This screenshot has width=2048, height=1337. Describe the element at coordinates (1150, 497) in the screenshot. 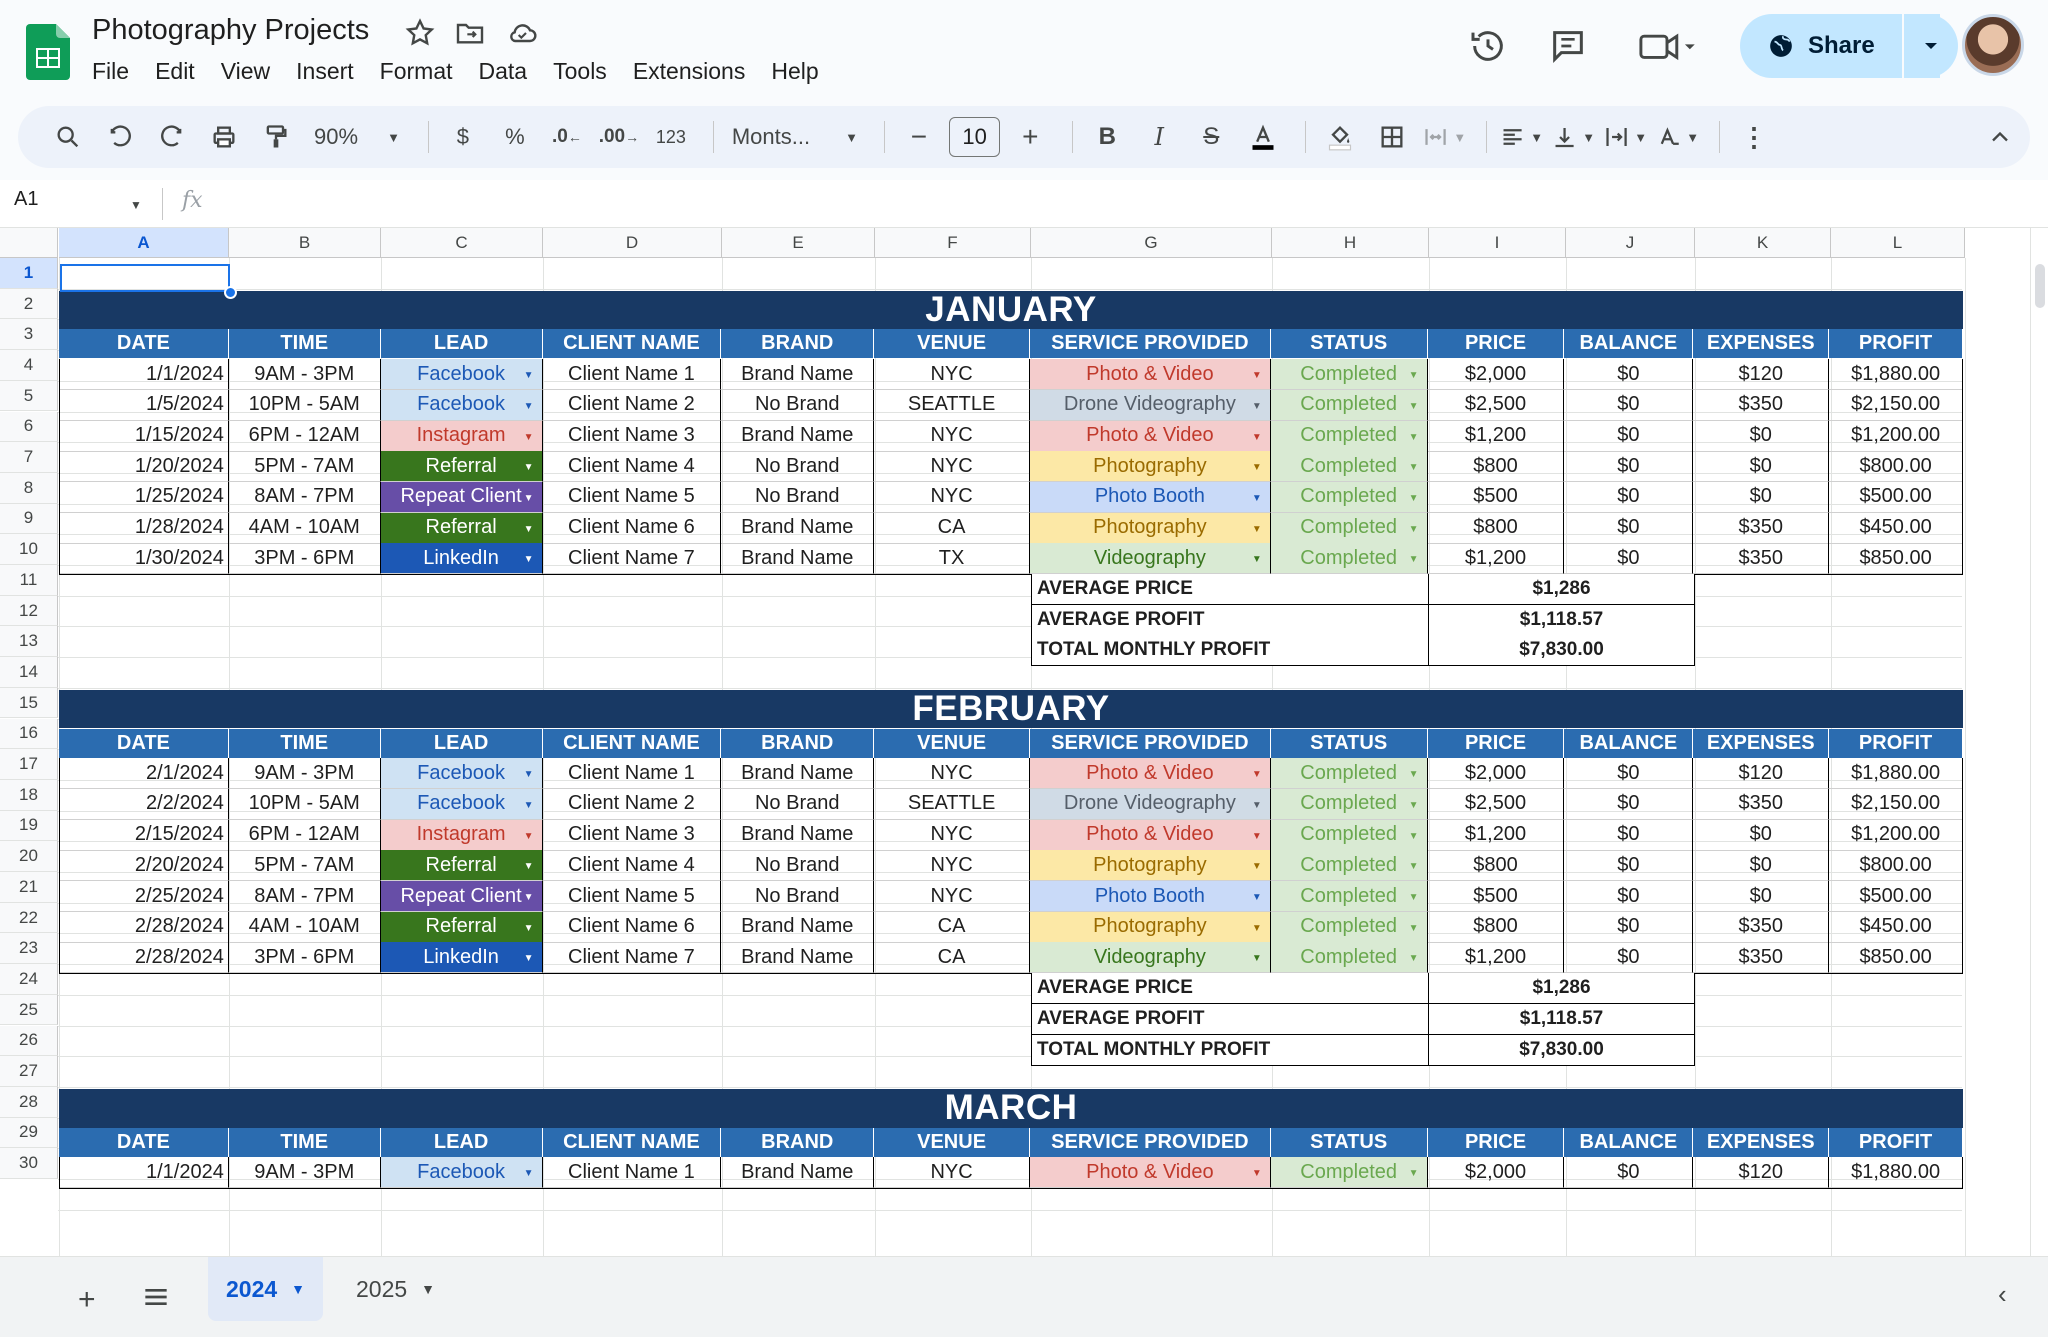

I see `service-dropdown: Photo Booth ▼` at that location.